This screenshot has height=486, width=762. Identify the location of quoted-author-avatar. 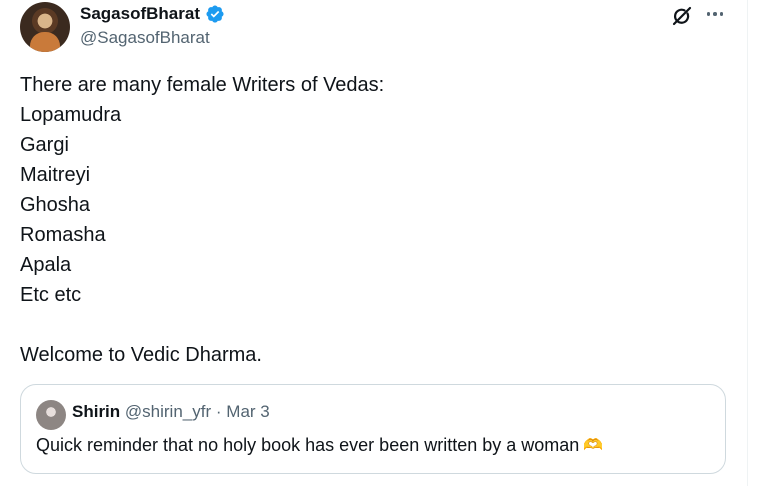
(51, 415).